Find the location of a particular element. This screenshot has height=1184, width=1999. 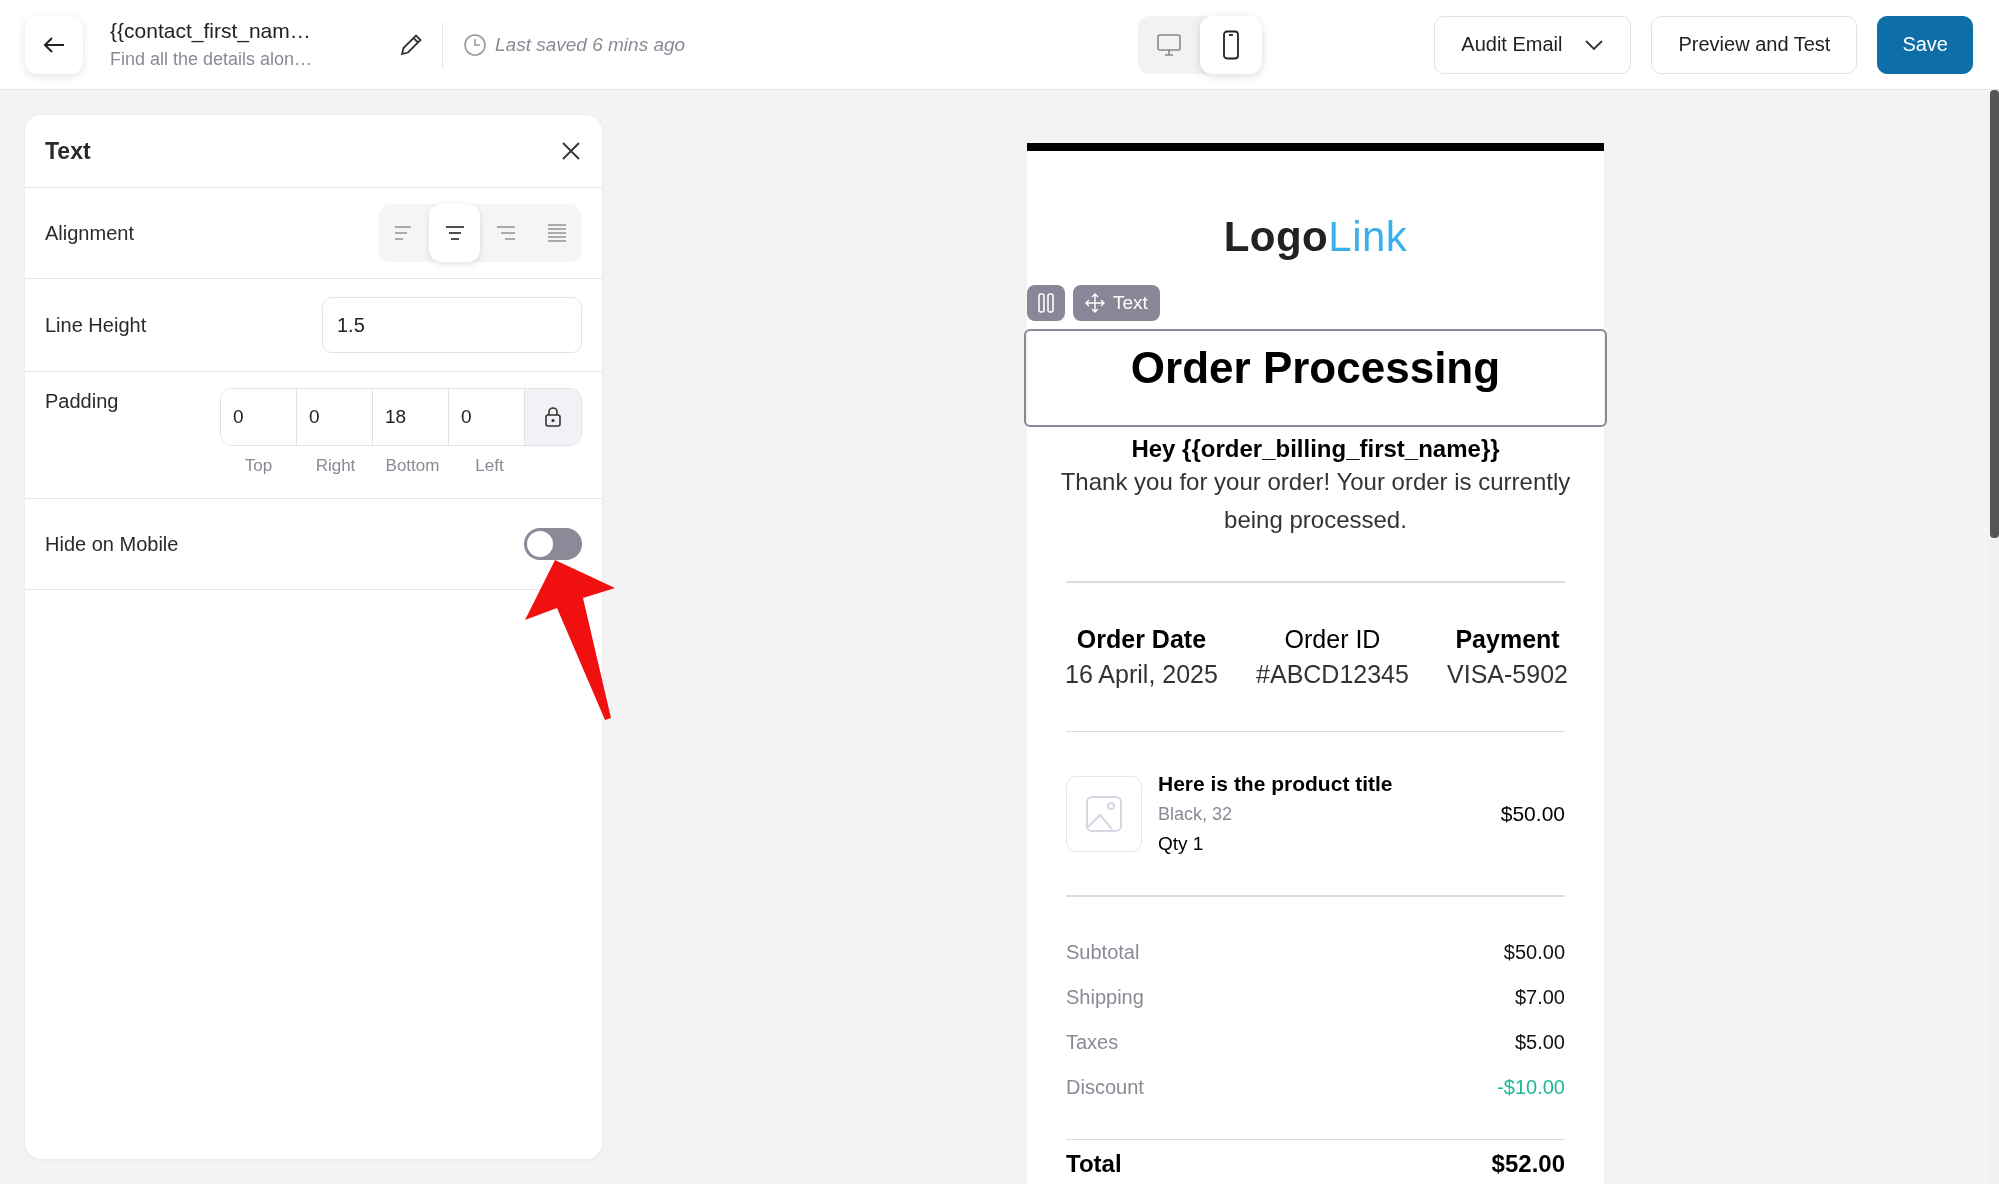

columns-icon is located at coordinates (1046, 303).